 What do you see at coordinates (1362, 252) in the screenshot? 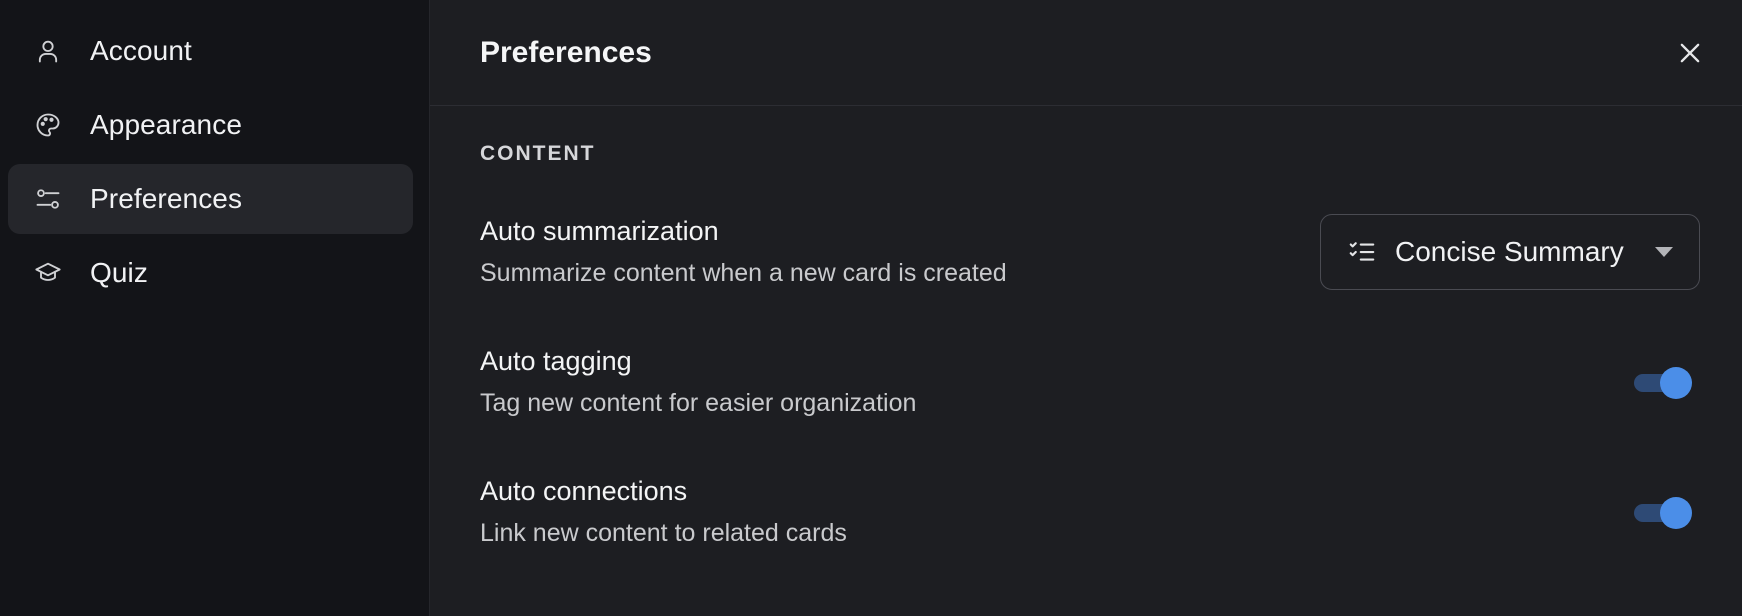
I see `list-check-icon` at bounding box center [1362, 252].